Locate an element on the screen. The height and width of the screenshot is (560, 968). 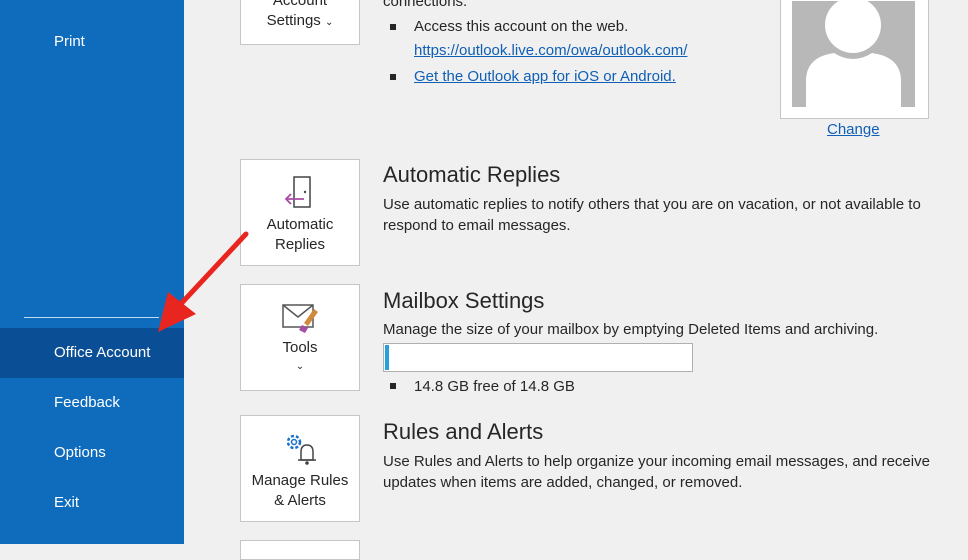
annotation-arrow-icon is located at coordinates (203, 281).